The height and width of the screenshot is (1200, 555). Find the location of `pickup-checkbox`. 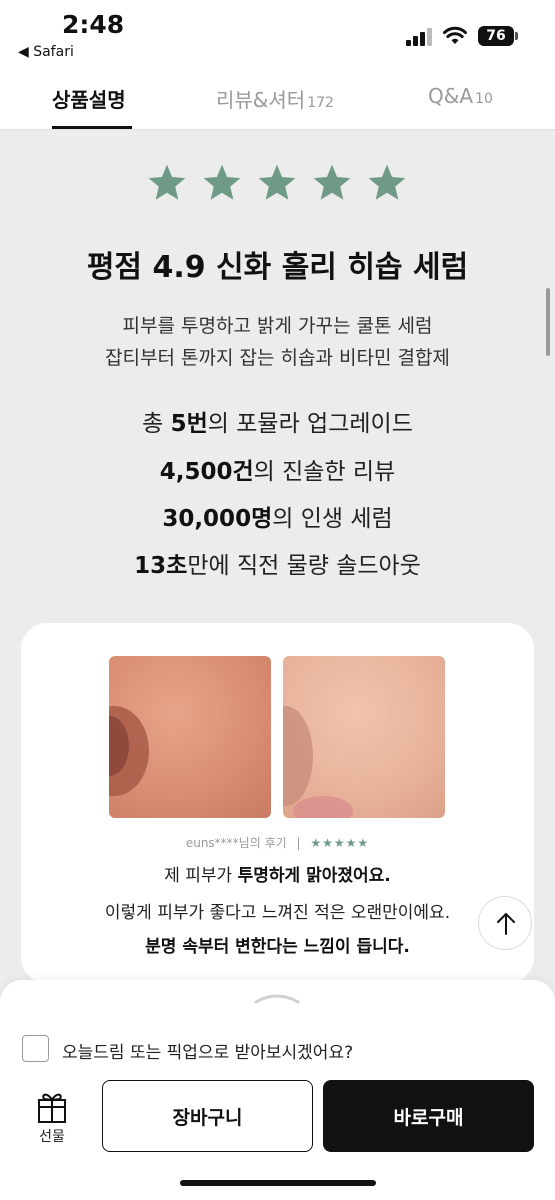

pickup-checkbox is located at coordinates (35, 1048).